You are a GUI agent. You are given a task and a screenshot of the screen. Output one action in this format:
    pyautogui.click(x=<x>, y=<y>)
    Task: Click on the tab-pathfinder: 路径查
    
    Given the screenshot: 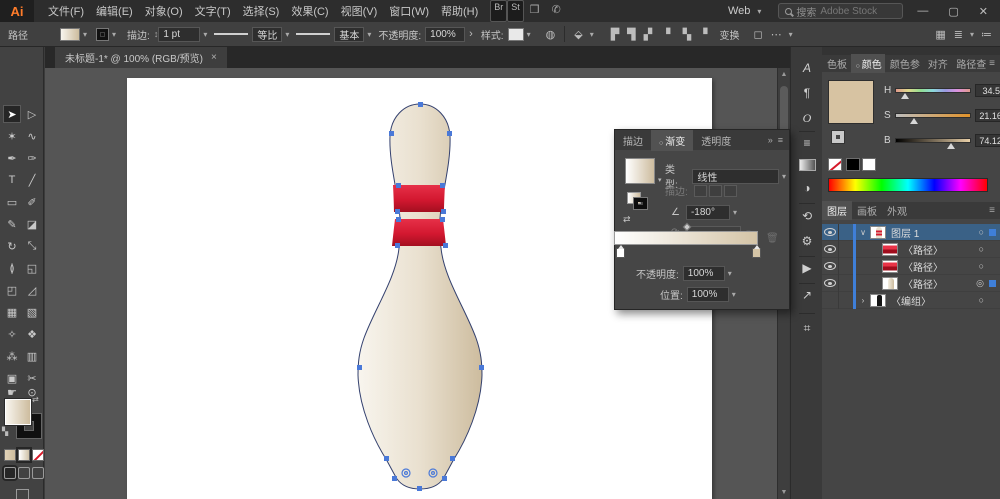 What is the action you would take?
    pyautogui.click(x=970, y=63)
    